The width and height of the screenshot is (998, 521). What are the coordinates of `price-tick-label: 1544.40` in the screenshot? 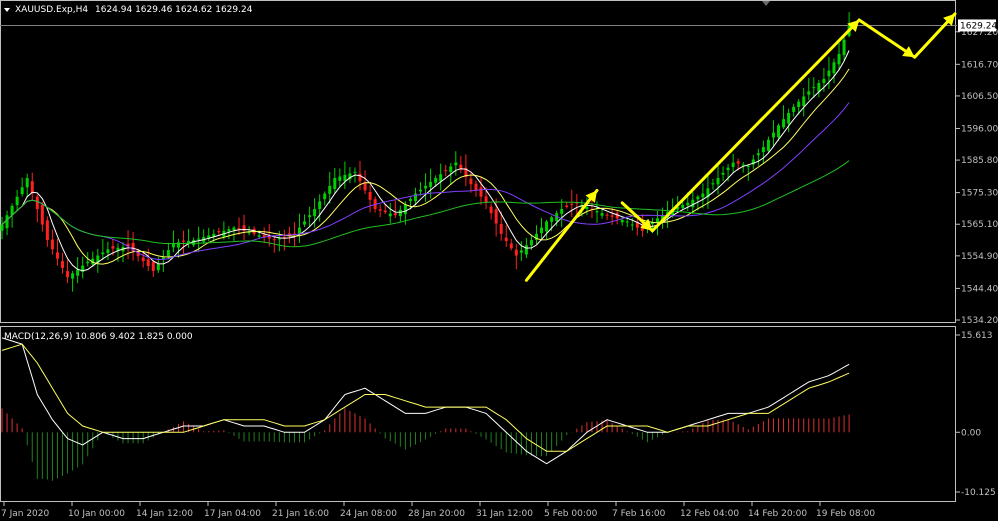 It's located at (979, 289).